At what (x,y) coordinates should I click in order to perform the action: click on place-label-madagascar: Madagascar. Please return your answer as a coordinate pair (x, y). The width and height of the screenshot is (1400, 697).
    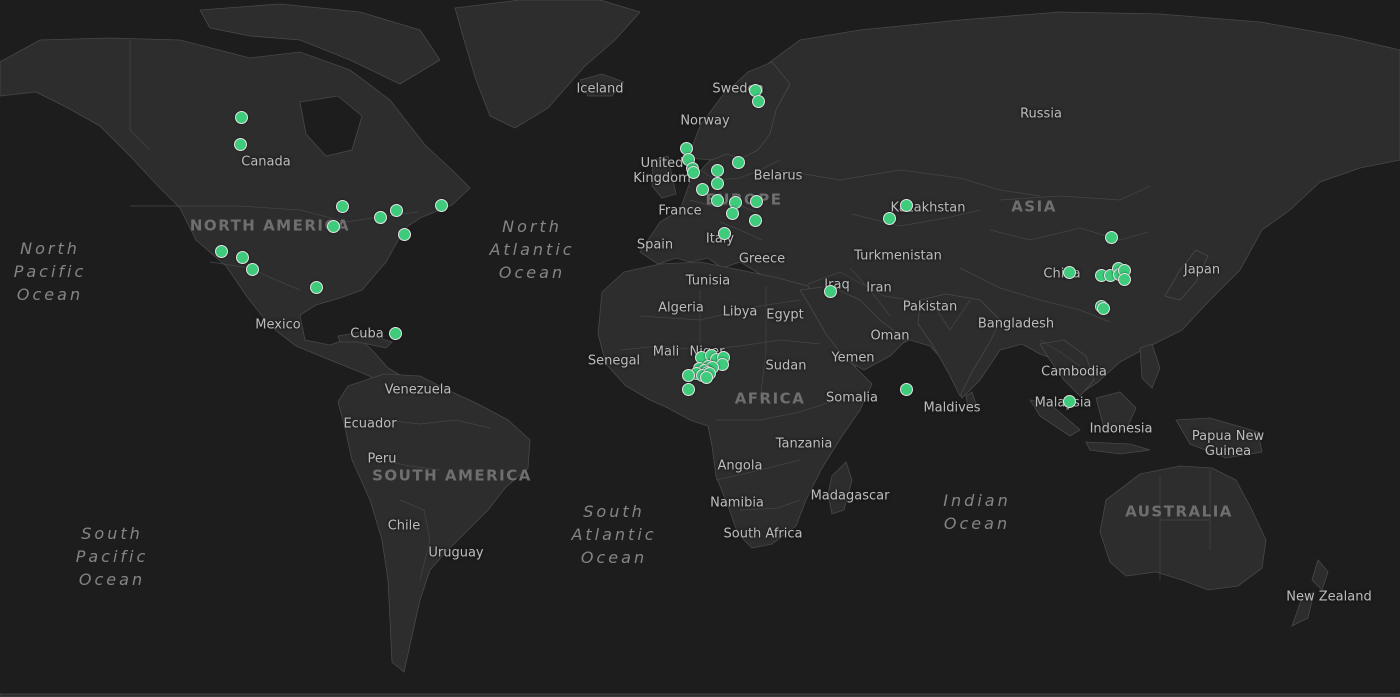
    Looking at the image, I should click on (850, 496).